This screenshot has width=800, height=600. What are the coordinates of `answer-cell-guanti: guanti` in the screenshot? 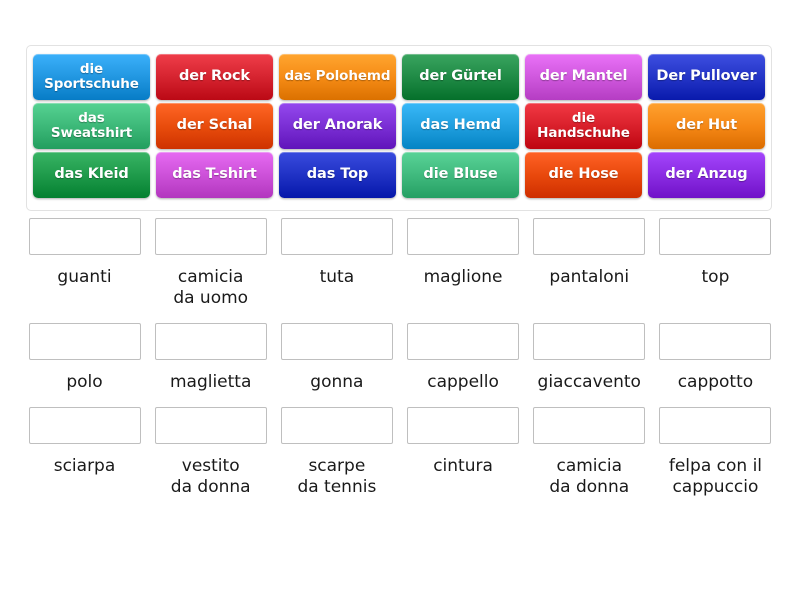 It's located at (84, 263).